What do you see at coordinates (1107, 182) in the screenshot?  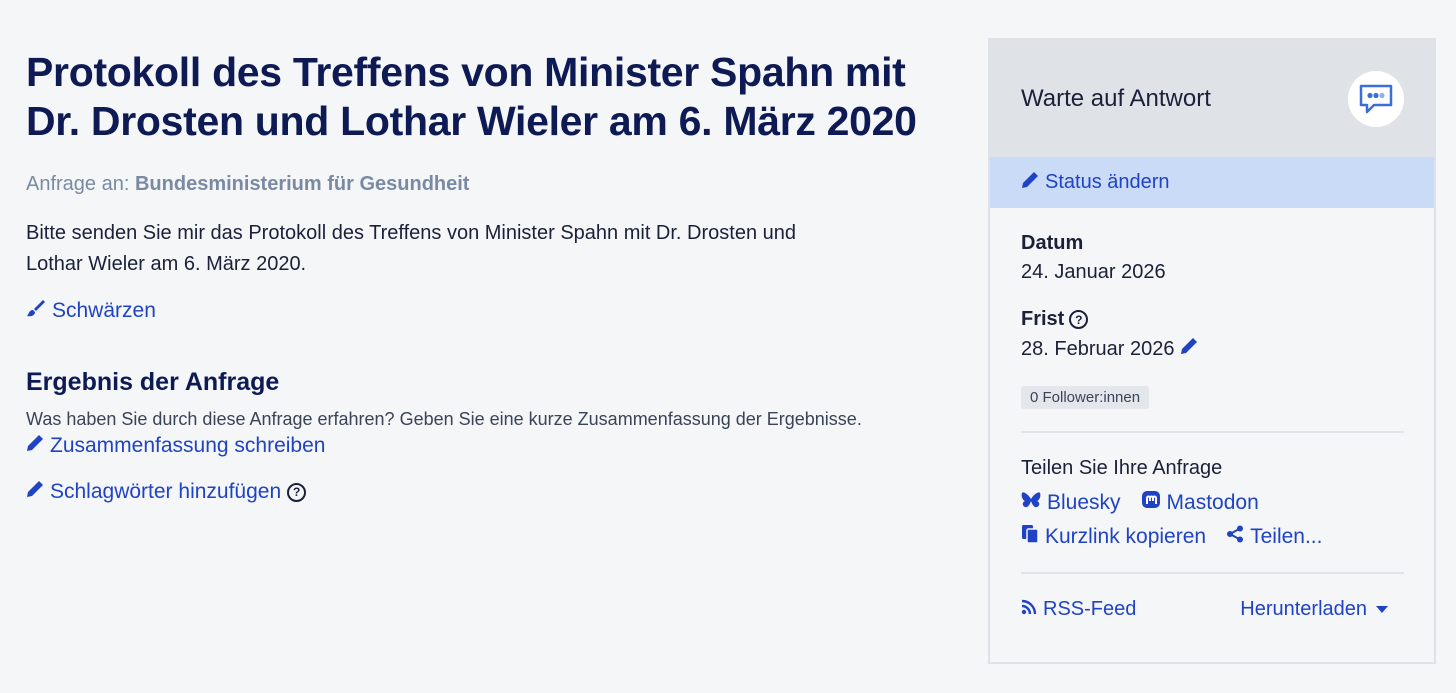 I see `change-status-label: Status ändern` at bounding box center [1107, 182].